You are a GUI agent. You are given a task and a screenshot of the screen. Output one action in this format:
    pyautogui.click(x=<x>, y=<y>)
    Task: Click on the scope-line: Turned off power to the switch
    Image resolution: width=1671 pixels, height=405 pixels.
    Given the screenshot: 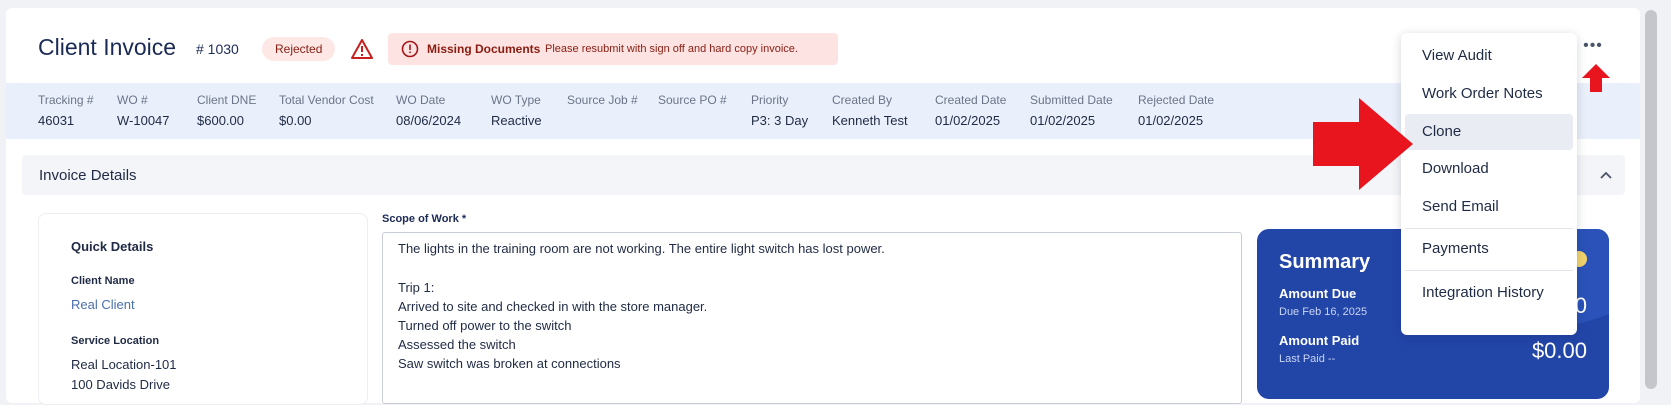 What is the action you would take?
    pyautogui.click(x=485, y=325)
    